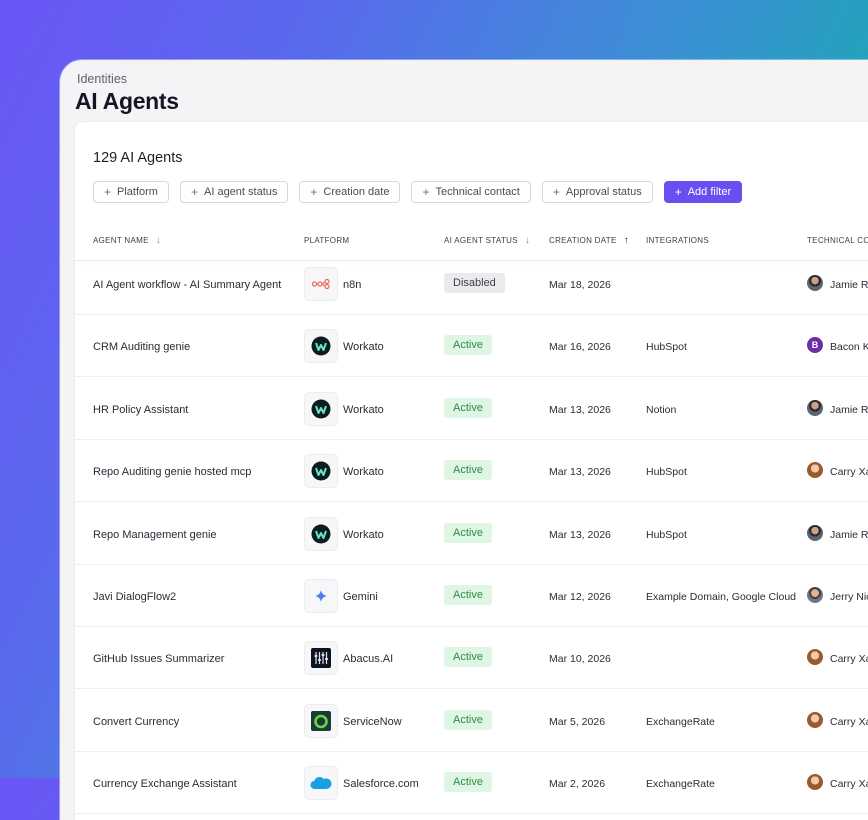 The height and width of the screenshot is (820, 868). What do you see at coordinates (849, 347) in the screenshot?
I see `contact-name: Bacon K` at bounding box center [849, 347].